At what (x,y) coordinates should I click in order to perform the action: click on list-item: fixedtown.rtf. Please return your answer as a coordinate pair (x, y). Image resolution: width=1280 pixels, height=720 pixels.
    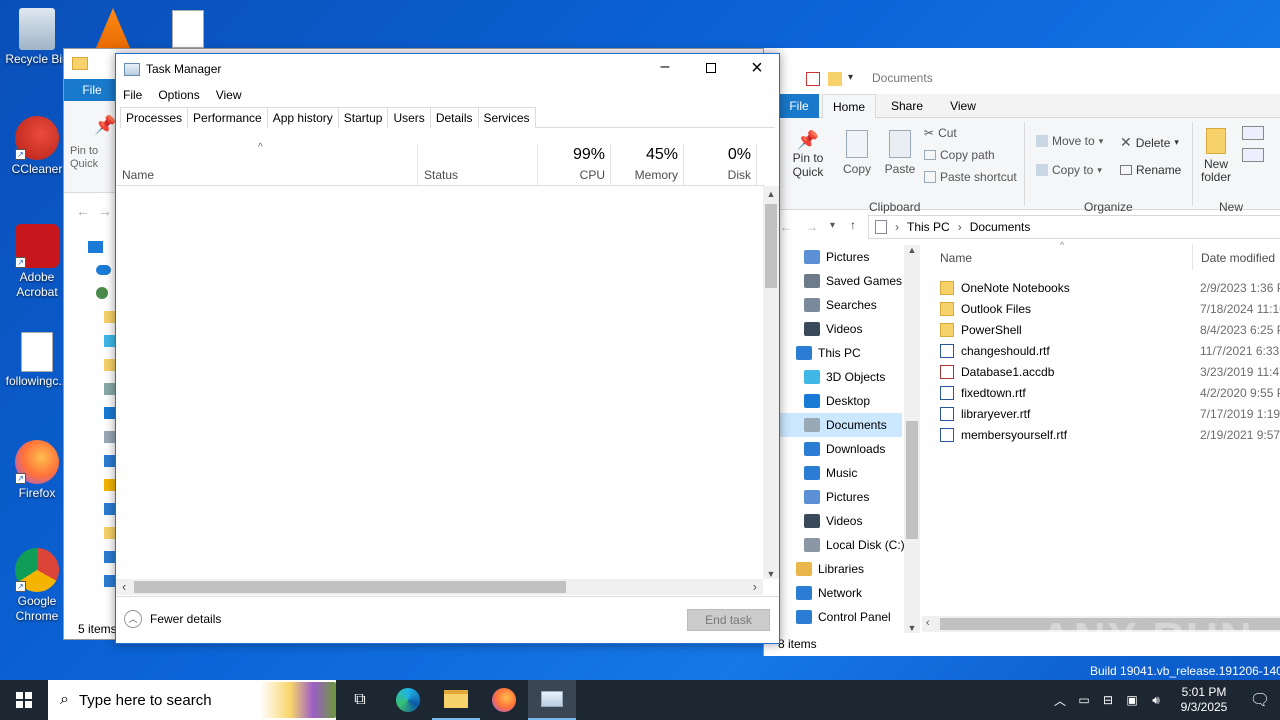
    Looking at the image, I should click on (983, 392).